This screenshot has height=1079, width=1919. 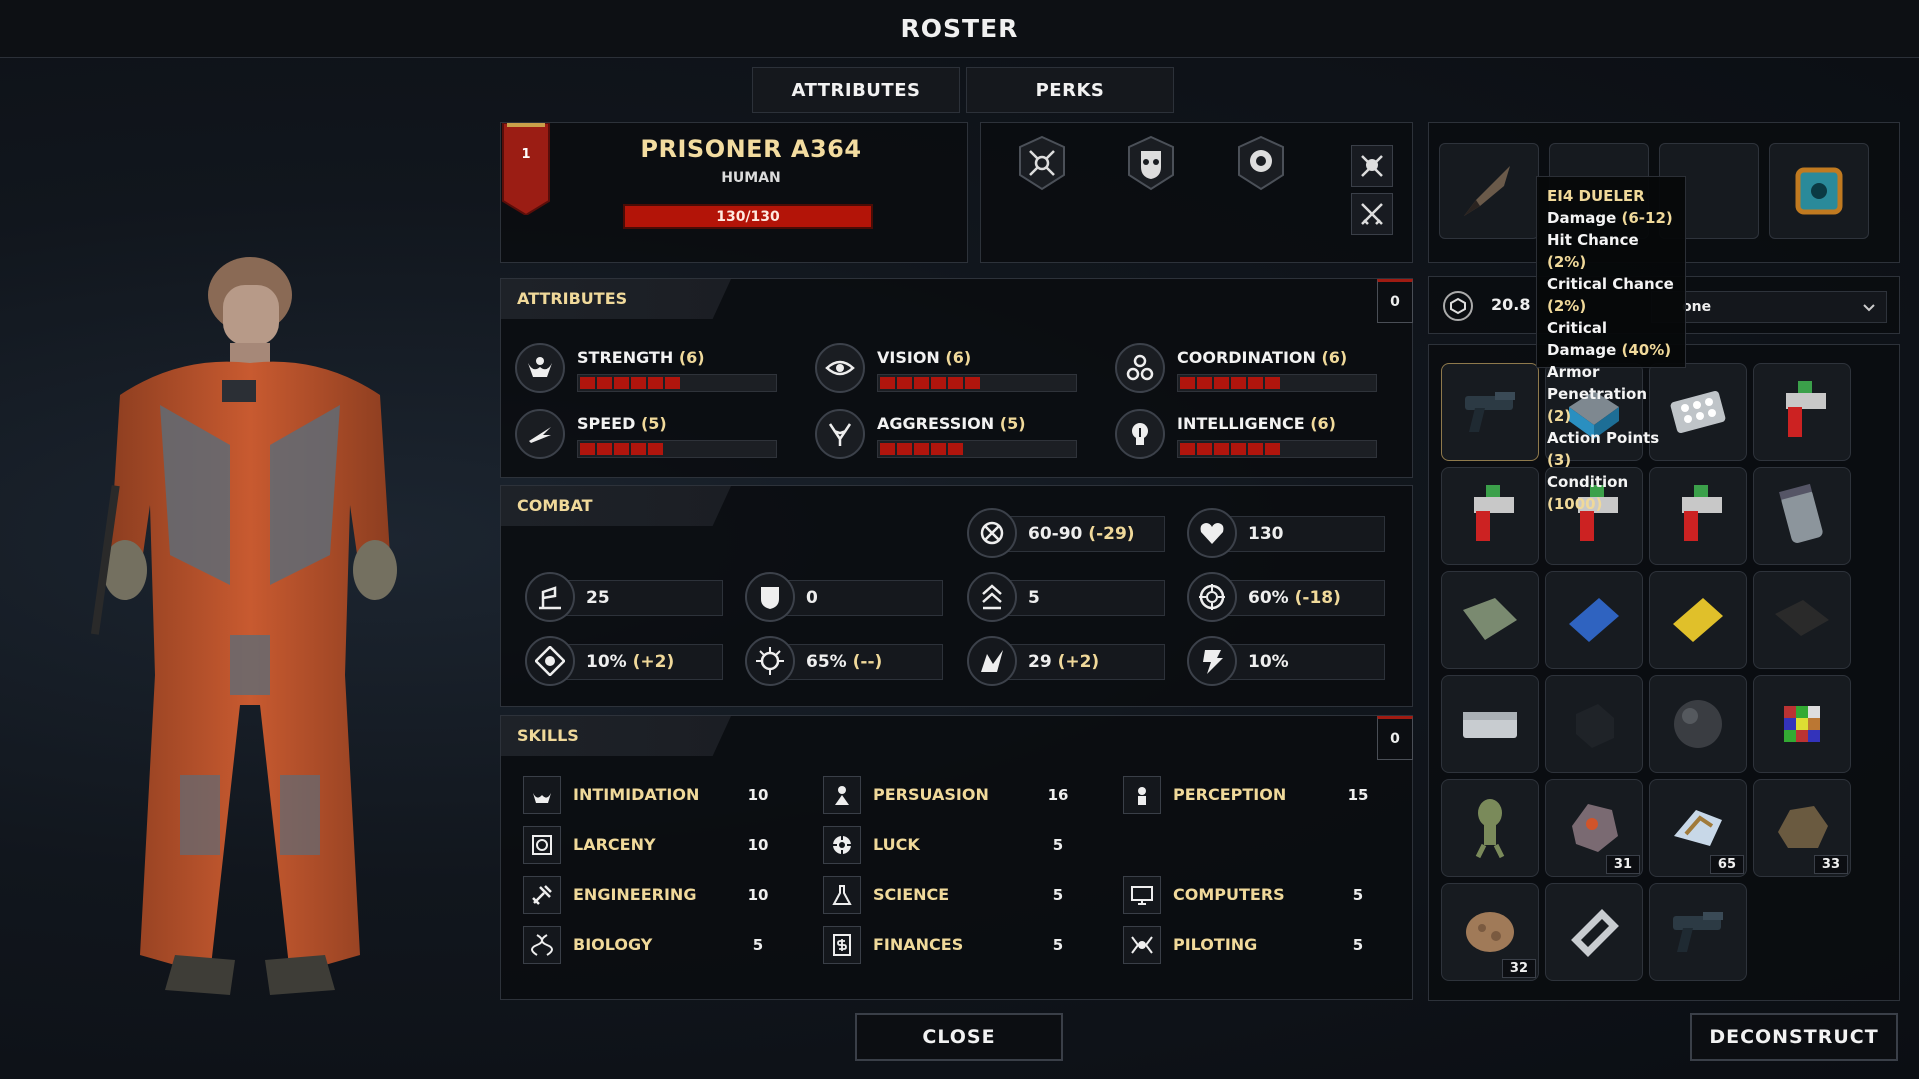 I want to click on puzzle-cube-icon, so click(x=1802, y=724).